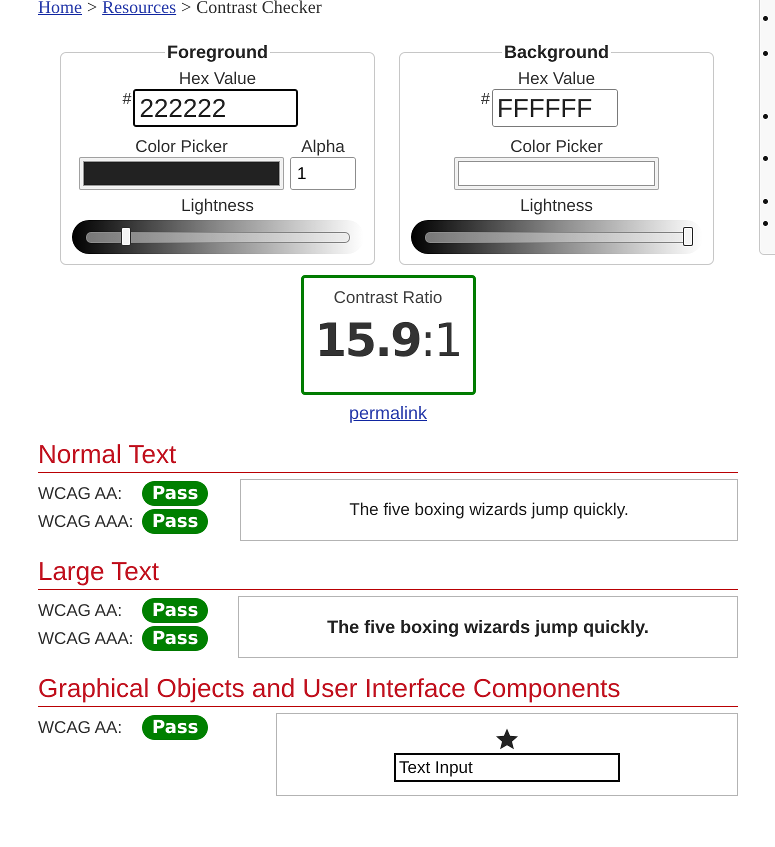 The height and width of the screenshot is (847, 775). Describe the element at coordinates (388, 413) in the screenshot. I see `permalink-link: permalink` at that location.